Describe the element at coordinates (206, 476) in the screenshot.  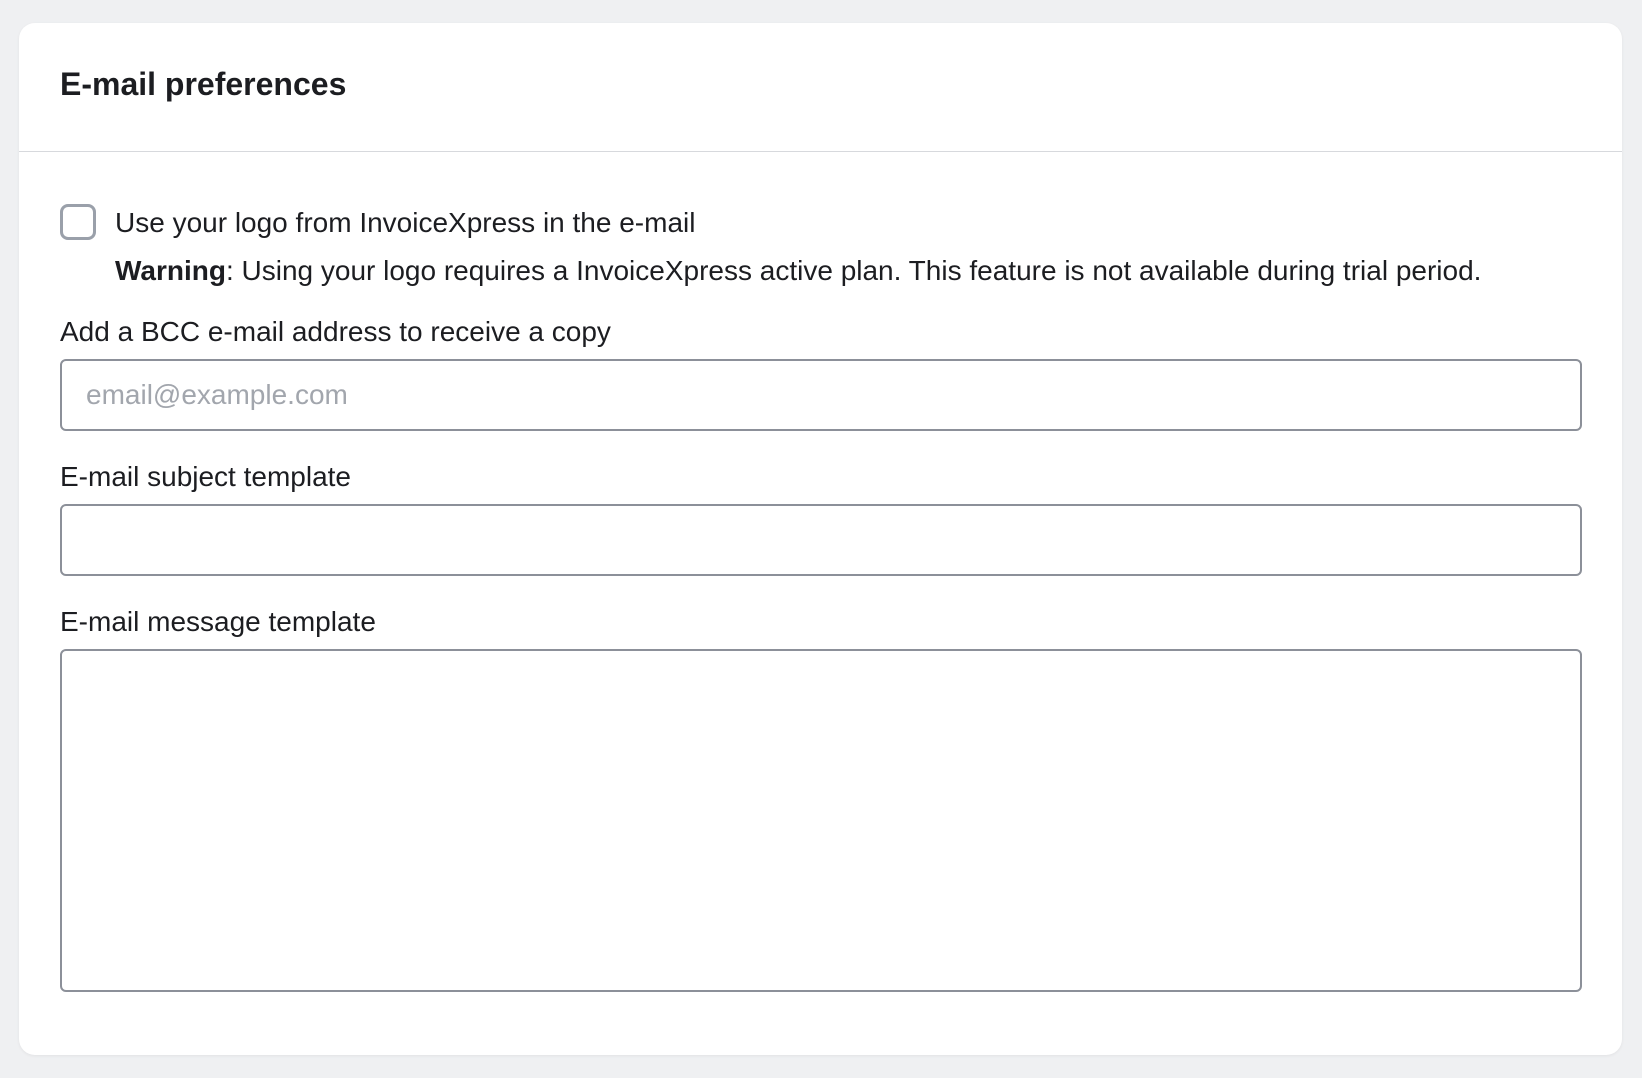
I see `subject-label: E-mail subject template` at that location.